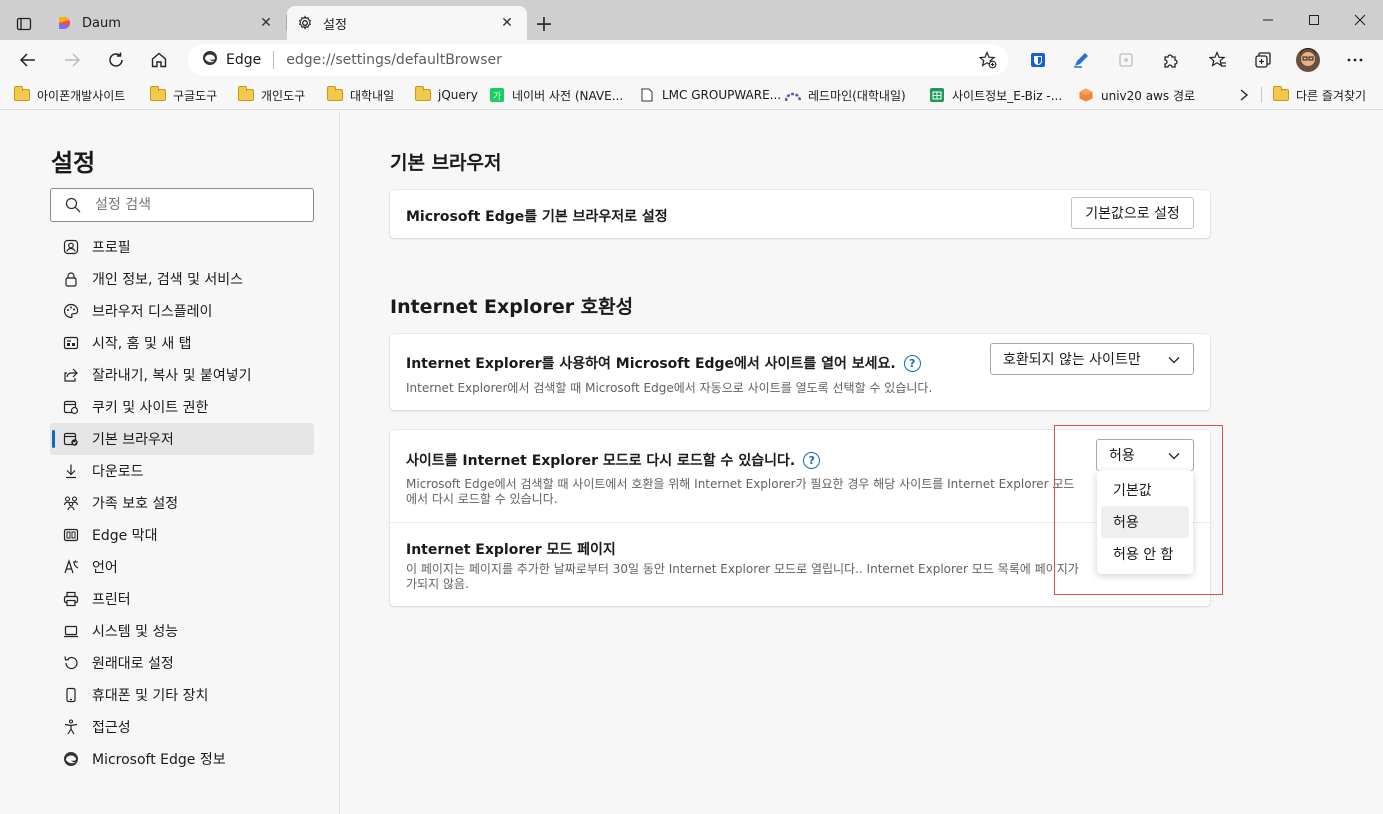 The width and height of the screenshot is (1383, 814). Describe the element at coordinates (182, 599) in the screenshot. I see `sidebar-item-printers: 프린터` at that location.